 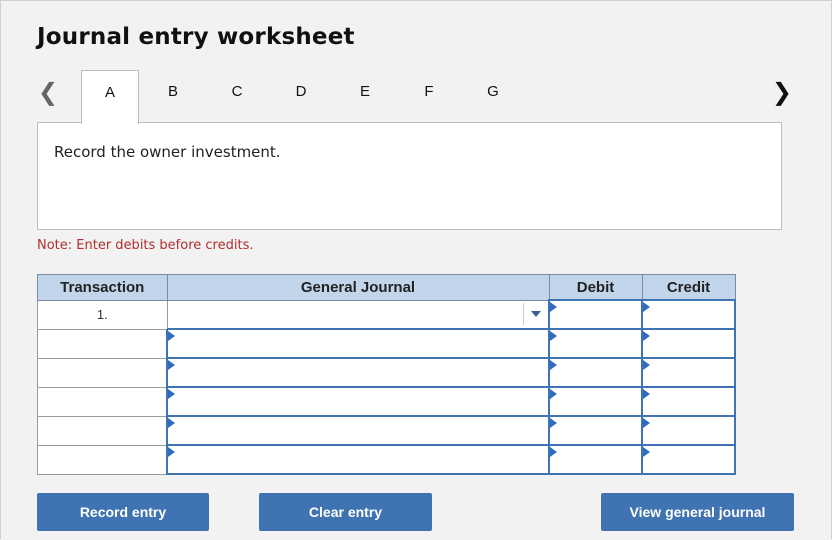 What do you see at coordinates (102, 314) in the screenshot?
I see `transaction-cell: 1.` at bounding box center [102, 314].